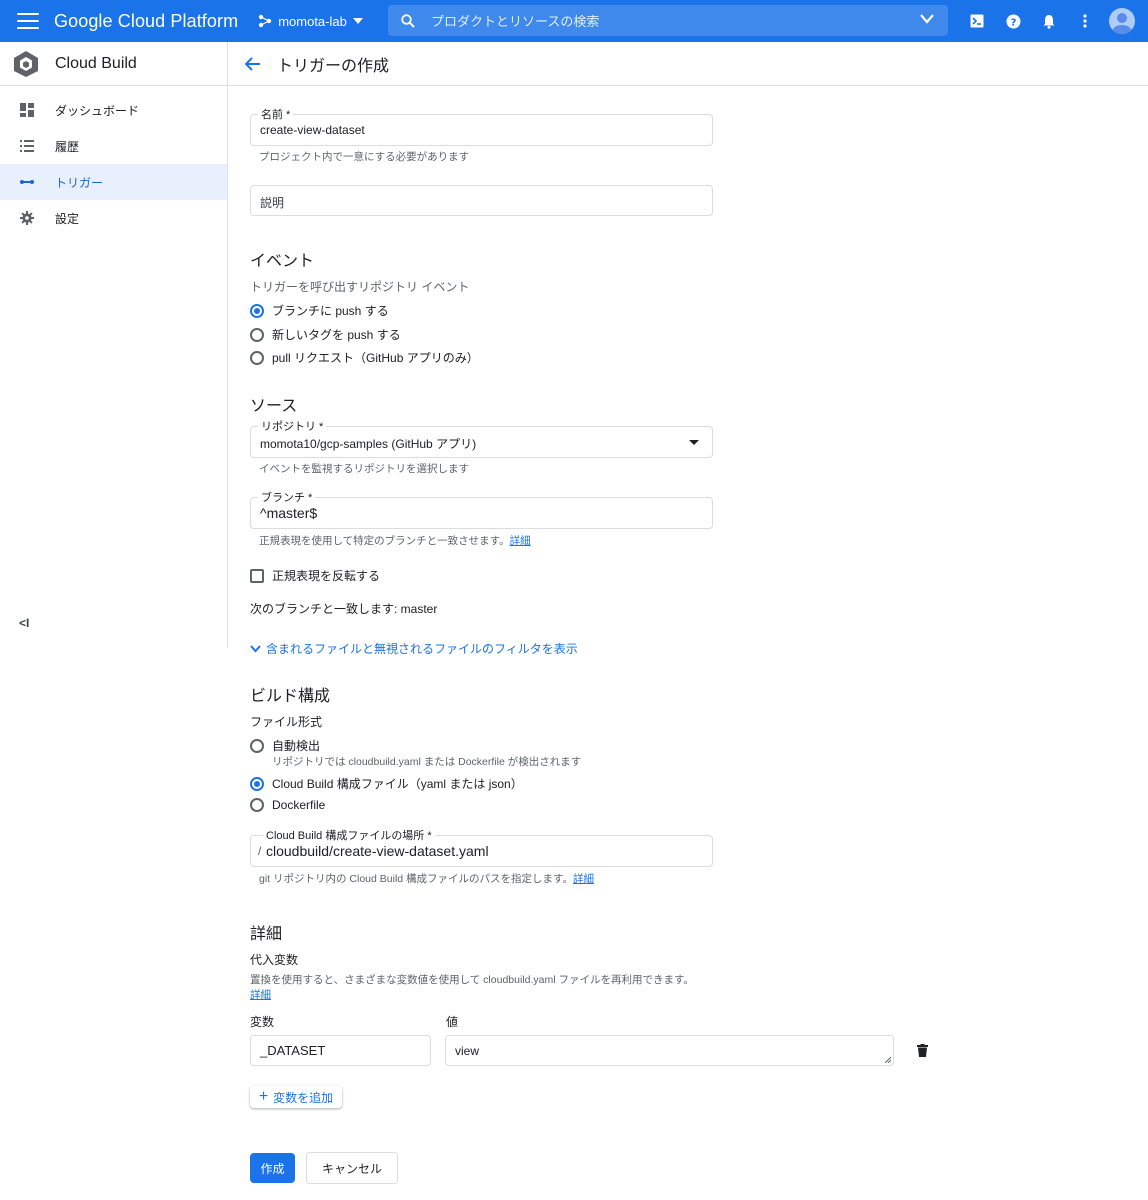  I want to click on event-description: トリガーを呼び出すリポジトリ イベント, so click(360, 287).